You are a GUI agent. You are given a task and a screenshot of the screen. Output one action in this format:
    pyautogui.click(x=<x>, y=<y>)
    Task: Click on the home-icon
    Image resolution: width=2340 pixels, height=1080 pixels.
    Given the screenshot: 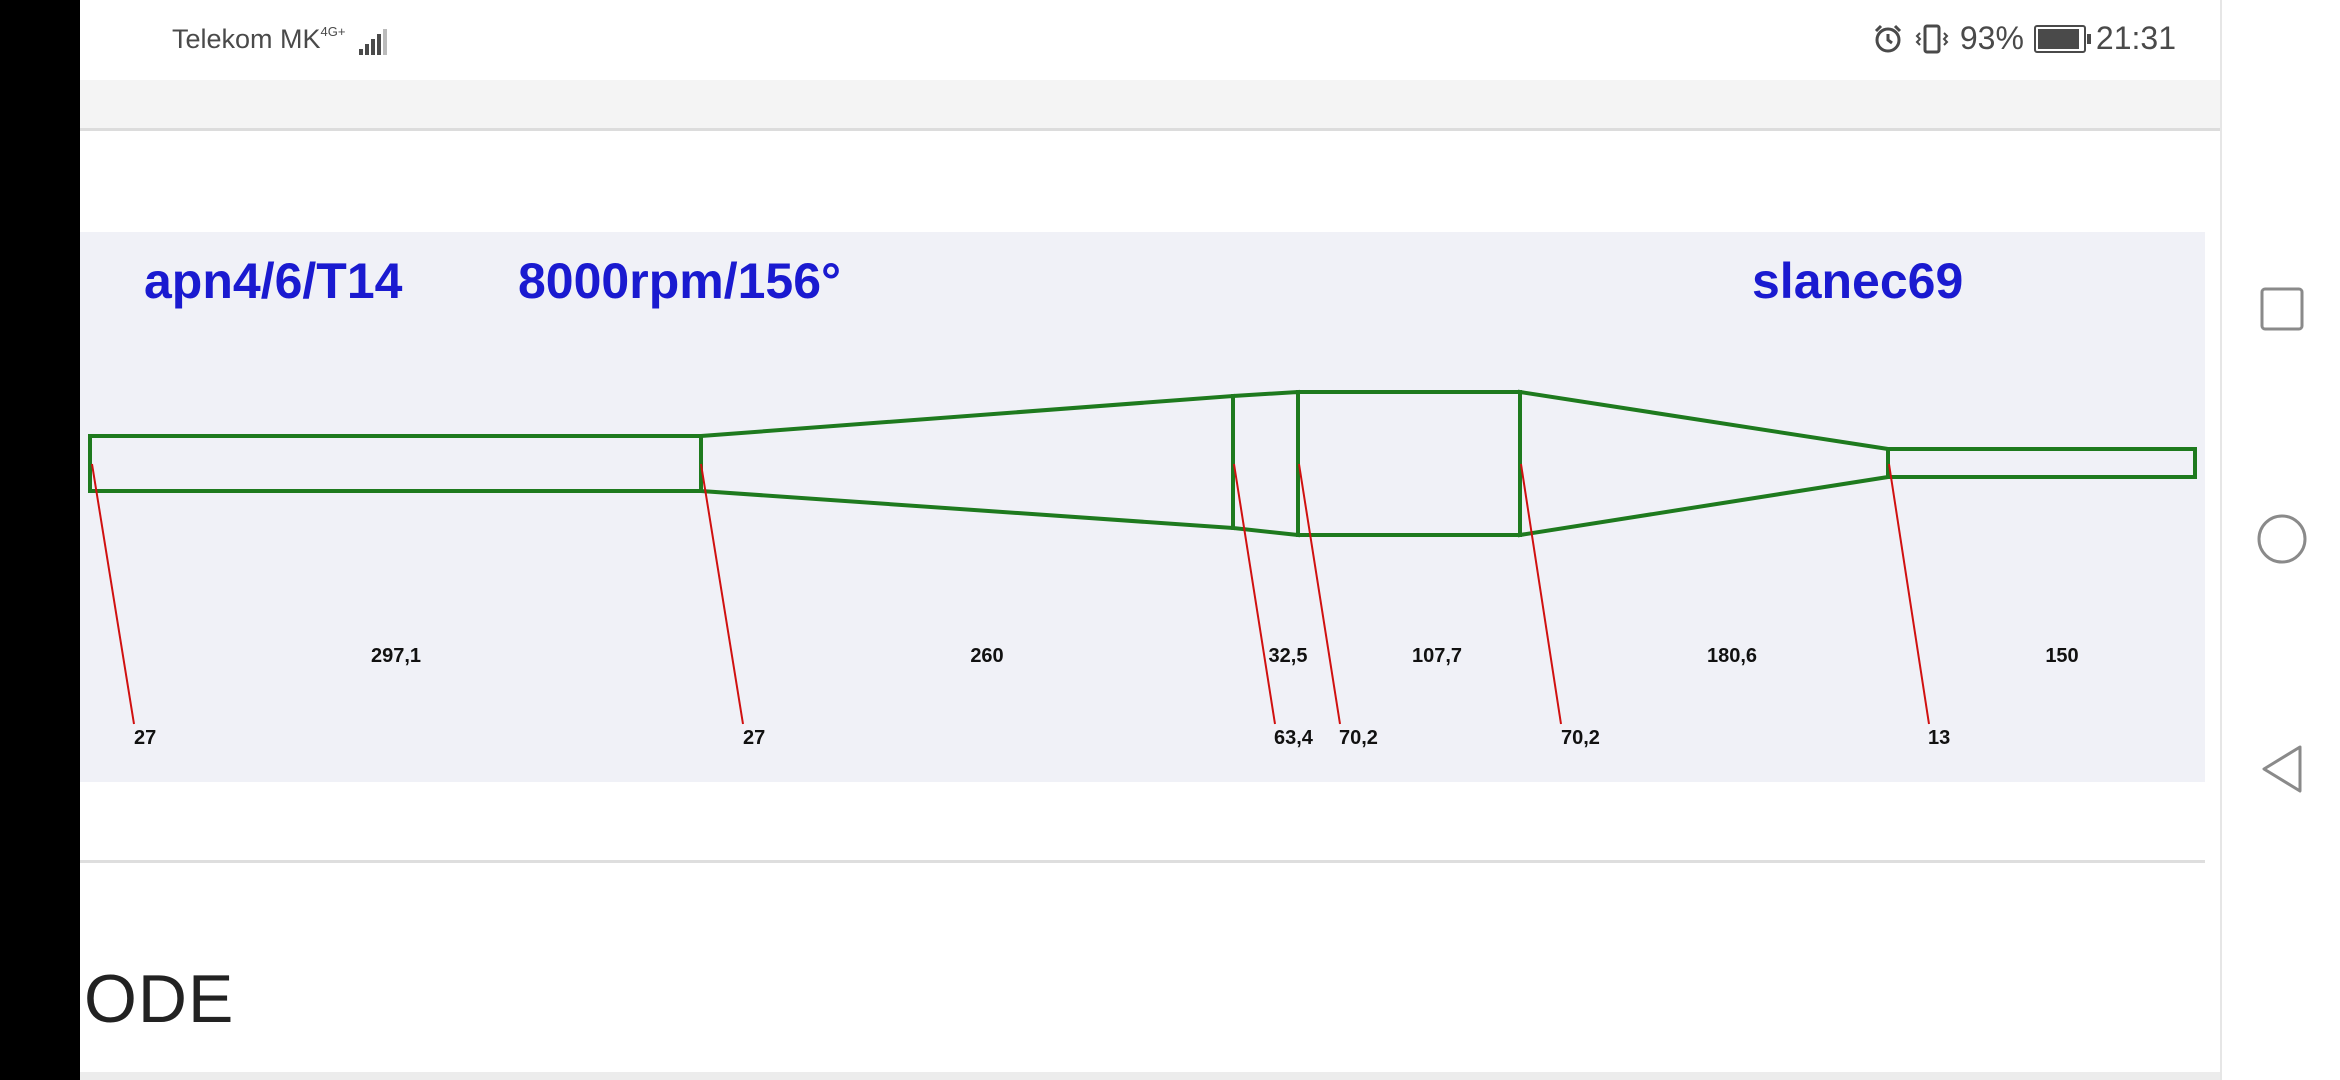 What is the action you would take?
    pyautogui.click(x=2282, y=539)
    